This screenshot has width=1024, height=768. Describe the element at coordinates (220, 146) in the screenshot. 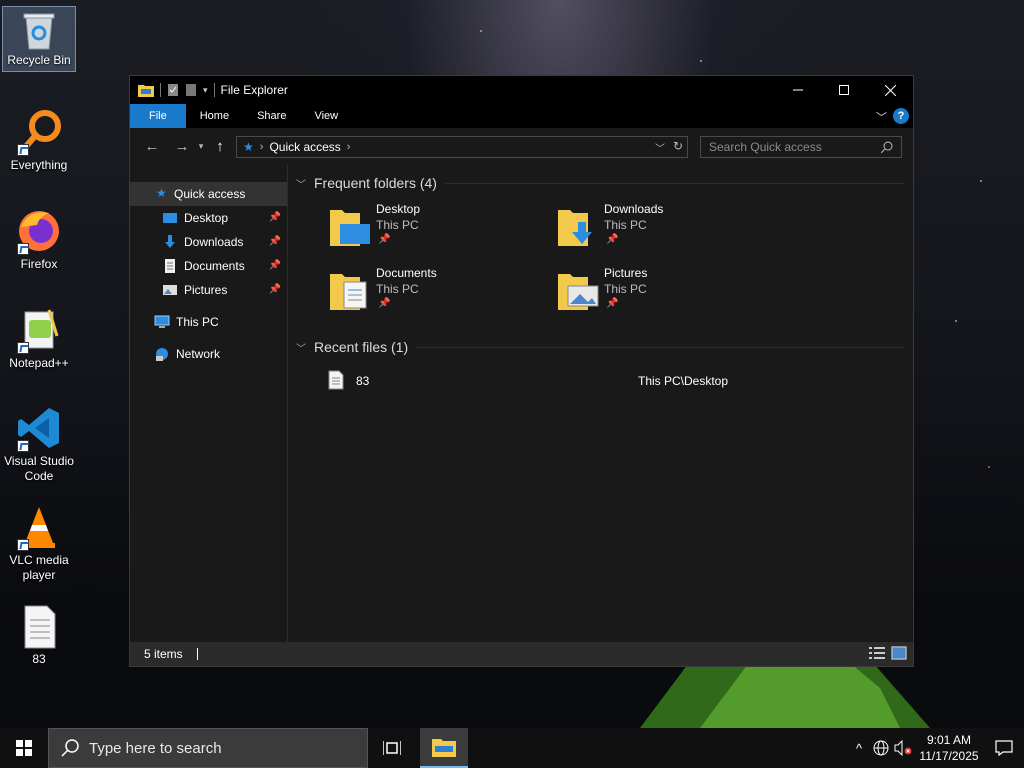

I see `up-arrow-icon: ↑` at that location.